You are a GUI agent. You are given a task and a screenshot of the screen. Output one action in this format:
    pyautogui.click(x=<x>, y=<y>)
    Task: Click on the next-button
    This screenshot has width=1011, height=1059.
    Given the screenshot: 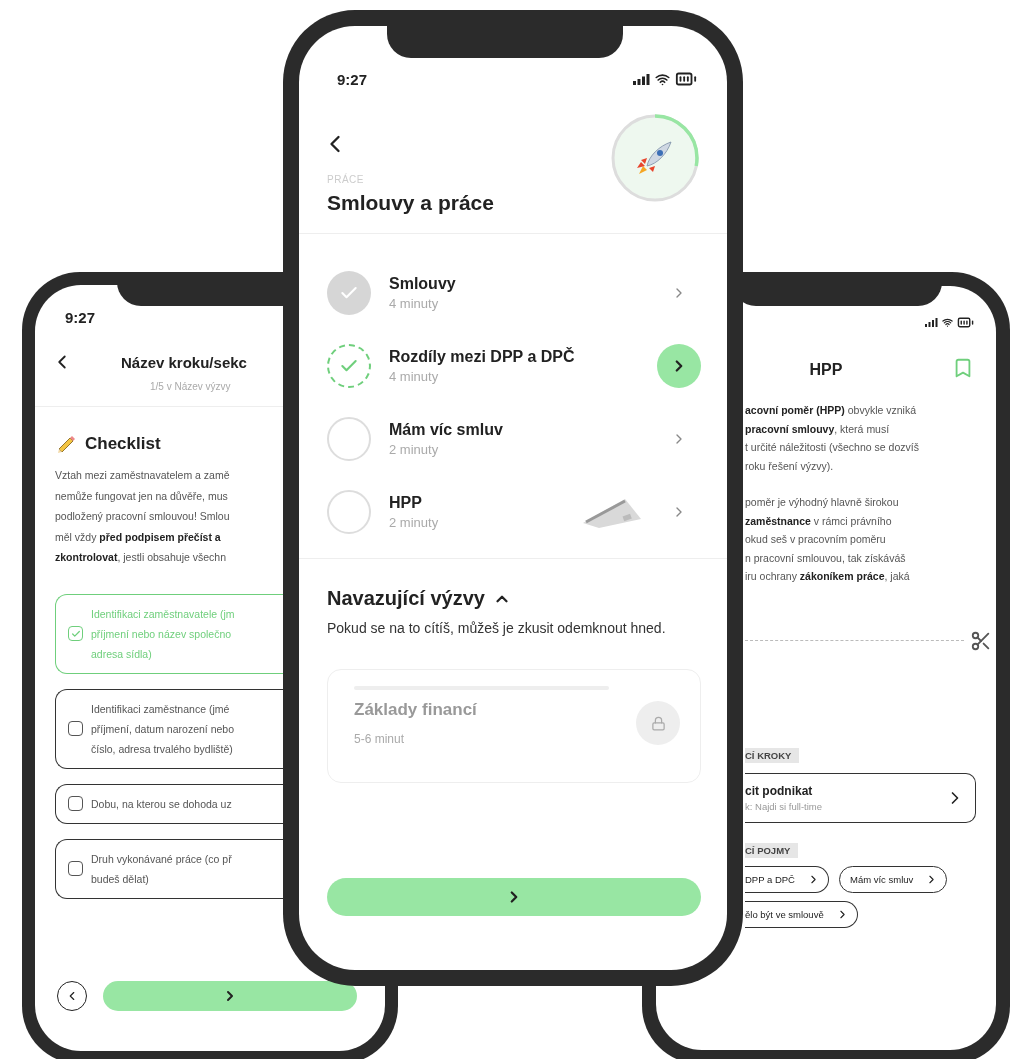 What is the action you would take?
    pyautogui.click(x=230, y=996)
    